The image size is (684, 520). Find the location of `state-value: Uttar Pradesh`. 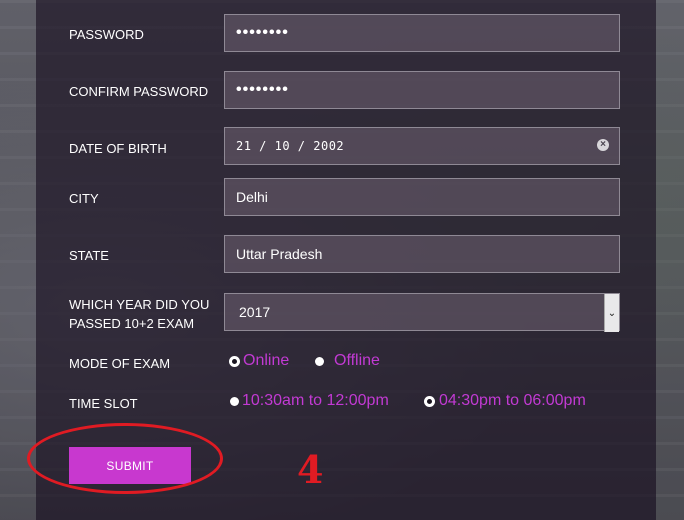

state-value: Uttar Pradesh is located at coordinates (279, 254).